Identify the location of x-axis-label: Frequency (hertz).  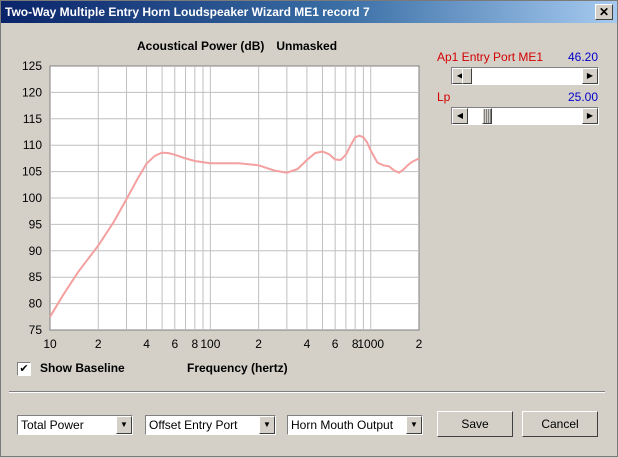
(237, 368).